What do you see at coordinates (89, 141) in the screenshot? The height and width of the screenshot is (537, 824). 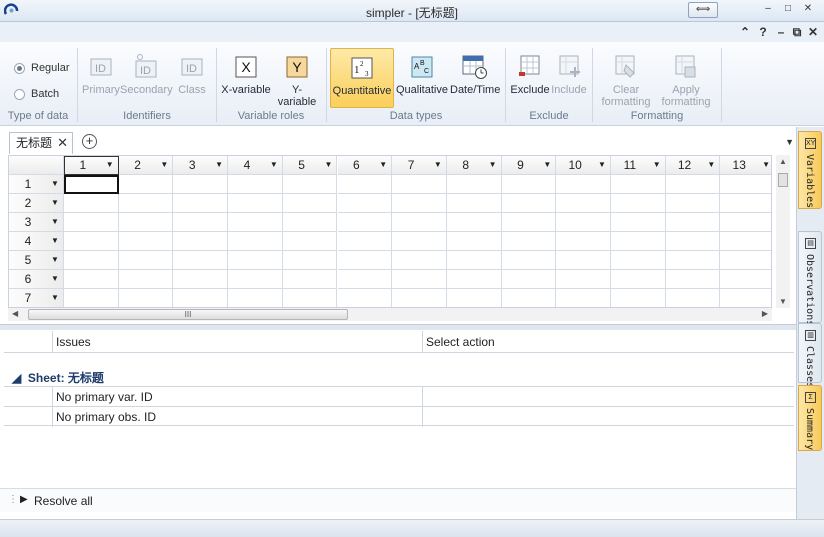 I see `add-tab-icon: +` at bounding box center [89, 141].